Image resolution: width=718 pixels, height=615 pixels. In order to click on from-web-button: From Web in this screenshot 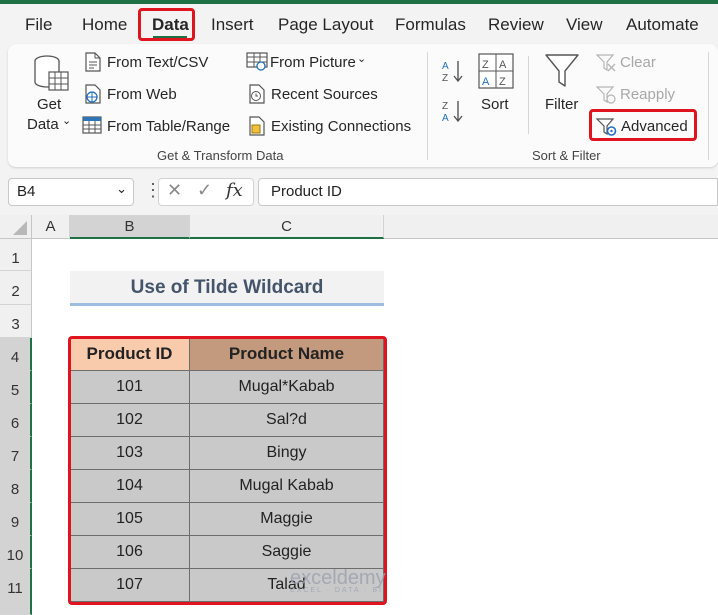, I will do `click(142, 94)`.